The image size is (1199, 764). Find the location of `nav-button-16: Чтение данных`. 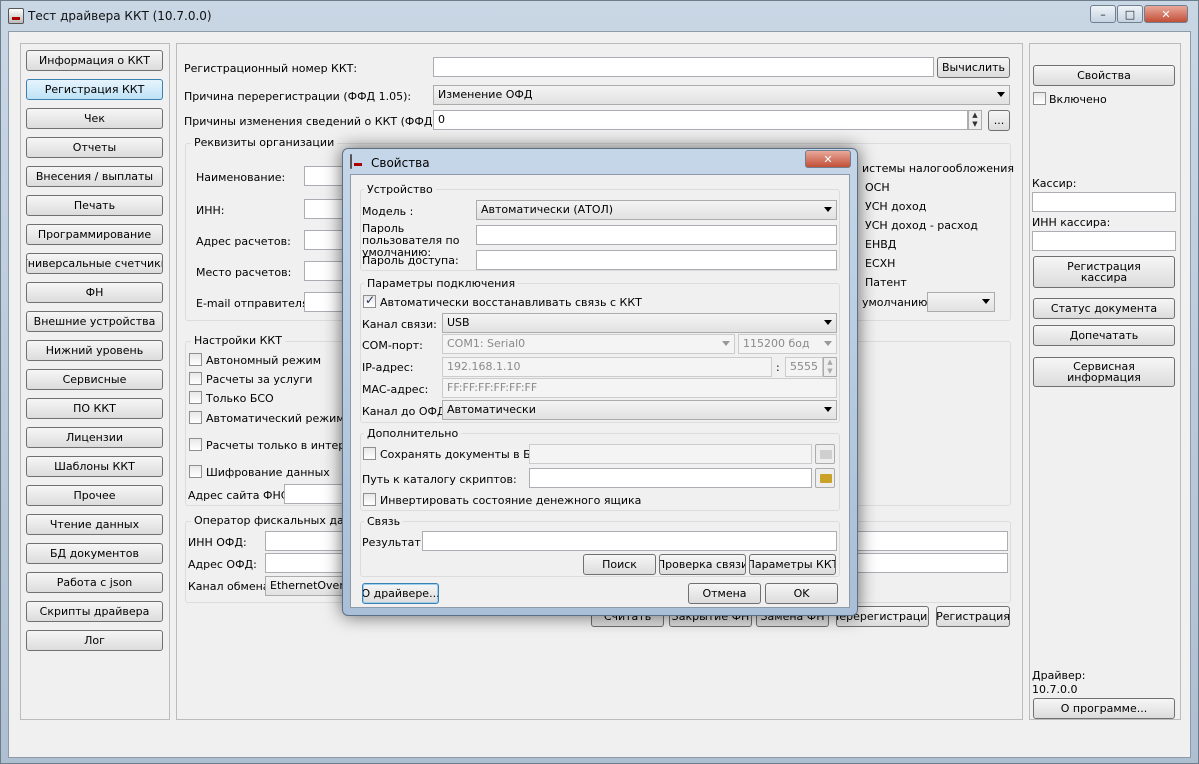

nav-button-16: Чтение данных is located at coordinates (94, 524).